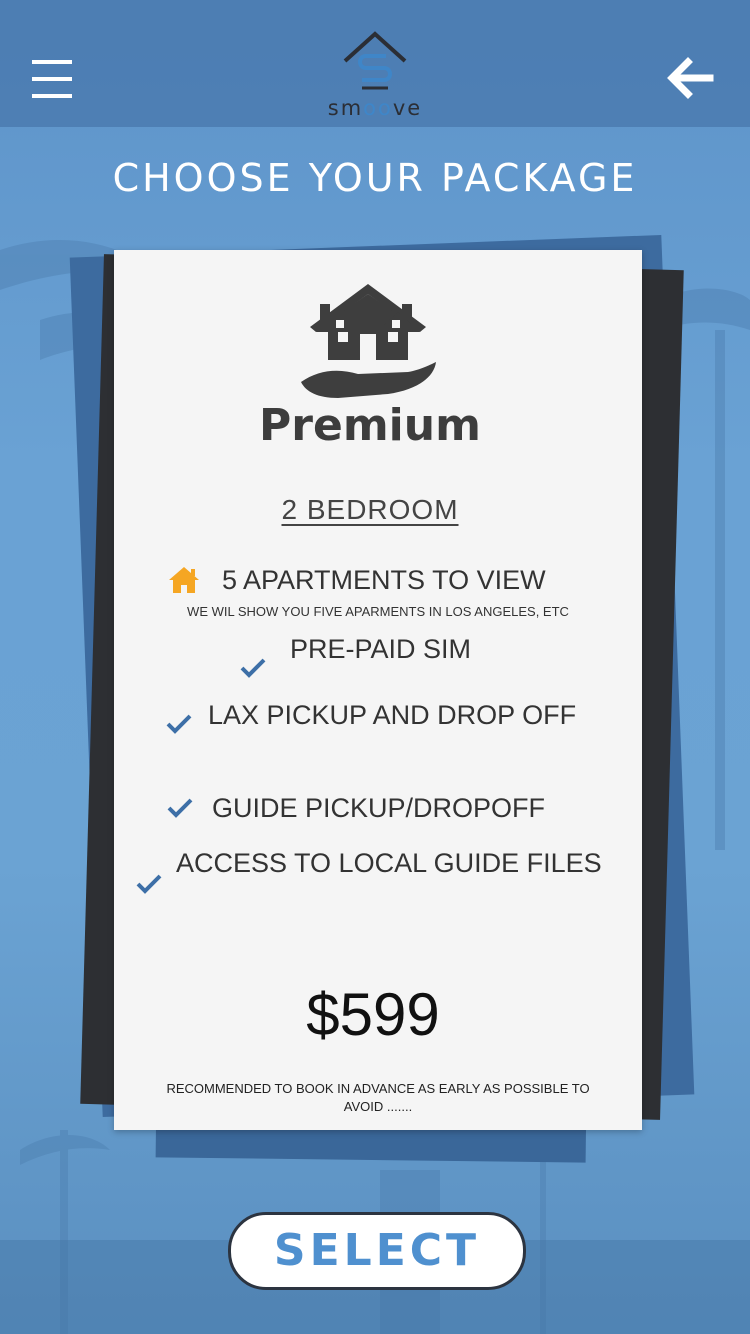  What do you see at coordinates (375, 60) in the screenshot?
I see `logo-house-icon` at bounding box center [375, 60].